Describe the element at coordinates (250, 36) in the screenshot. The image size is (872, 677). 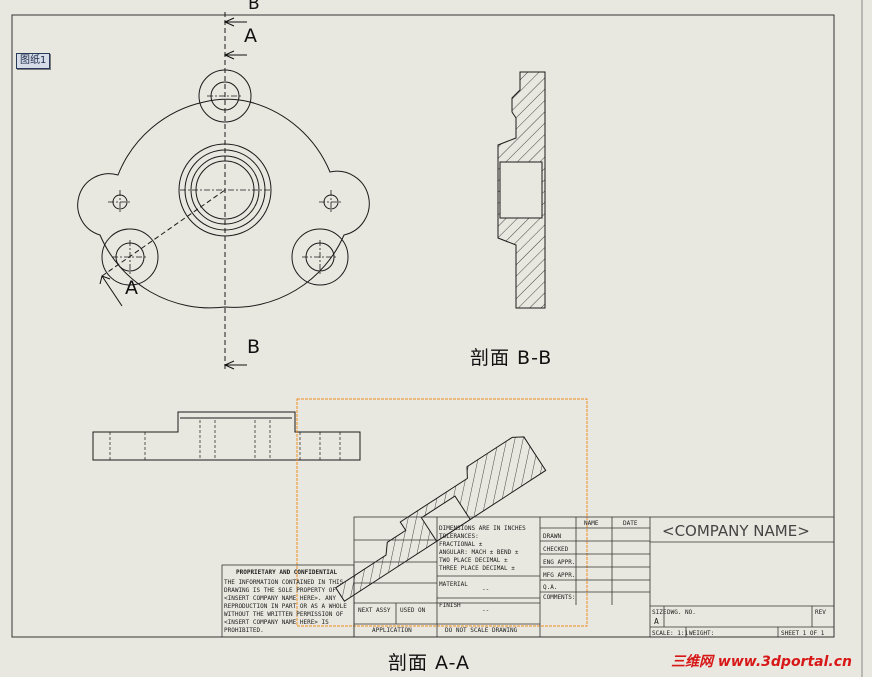
I see `section-label-top-a: A` at that location.